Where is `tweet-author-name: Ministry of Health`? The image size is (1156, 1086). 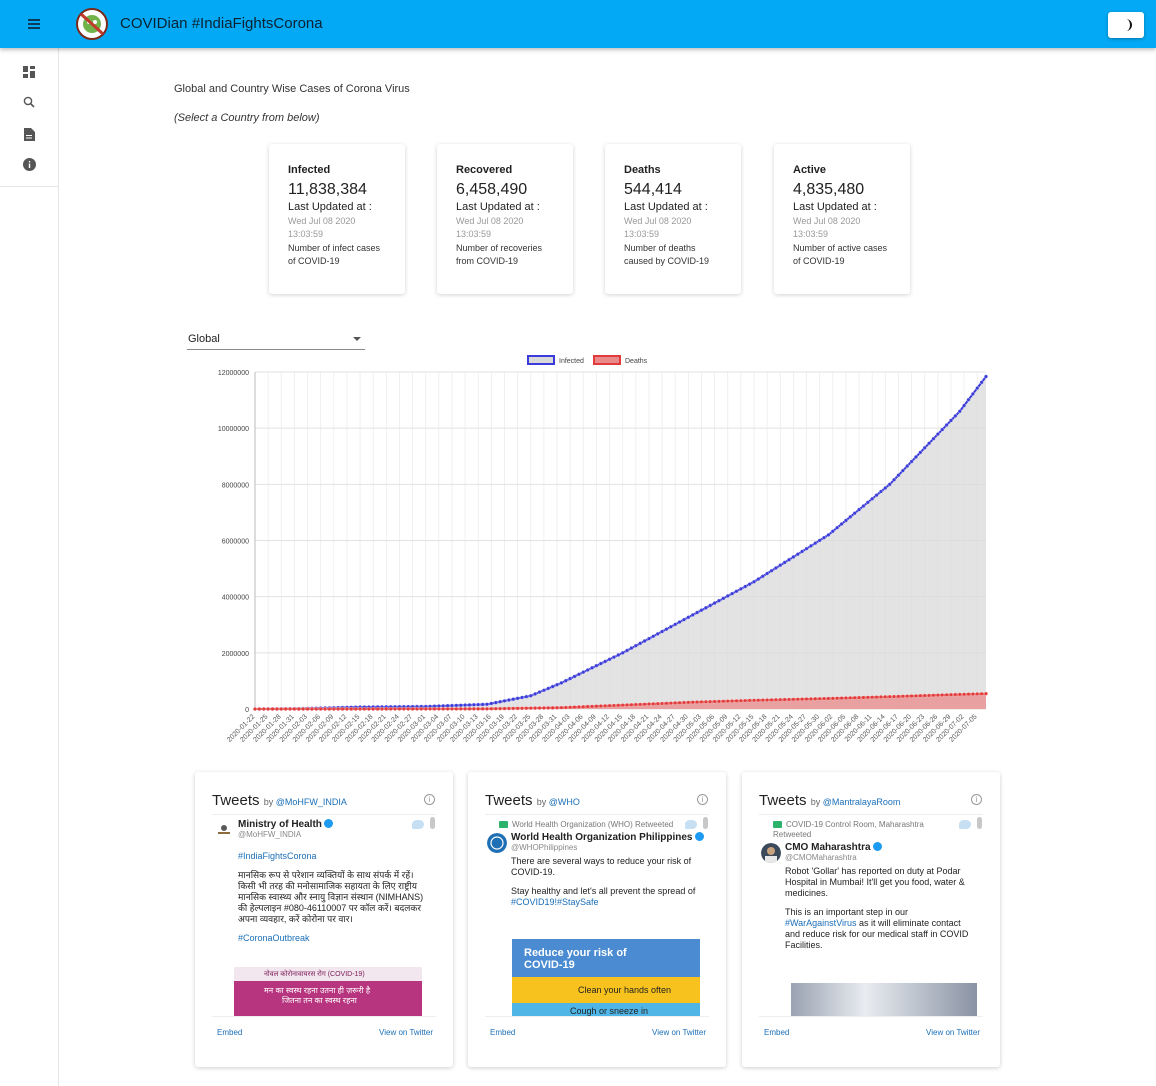 tweet-author-name: Ministry of Health is located at coordinates (280, 824).